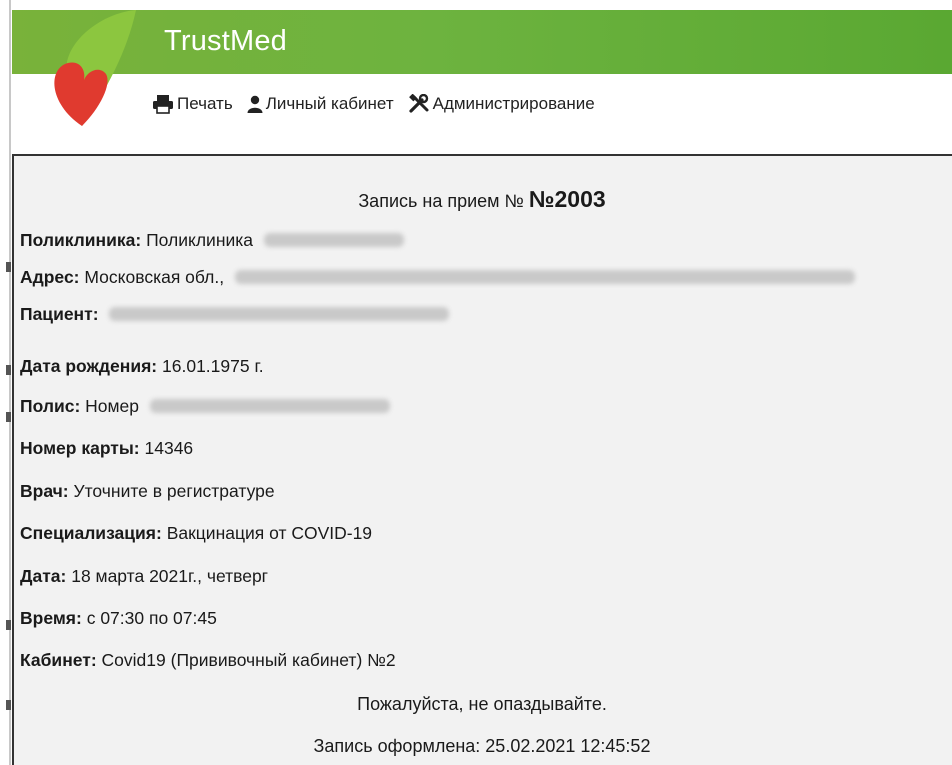 The height and width of the screenshot is (765, 952). Describe the element at coordinates (91, 533) in the screenshot. I see `specialization-label: Специализация:` at that location.